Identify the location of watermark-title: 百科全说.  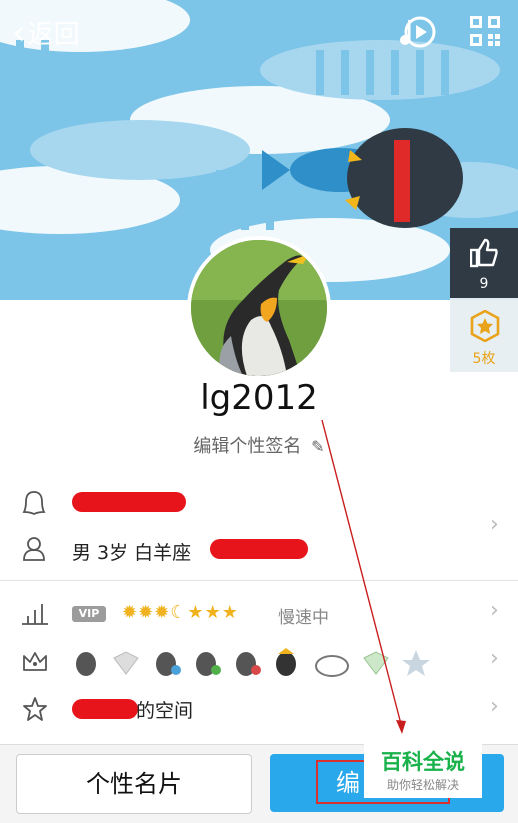
(423, 762).